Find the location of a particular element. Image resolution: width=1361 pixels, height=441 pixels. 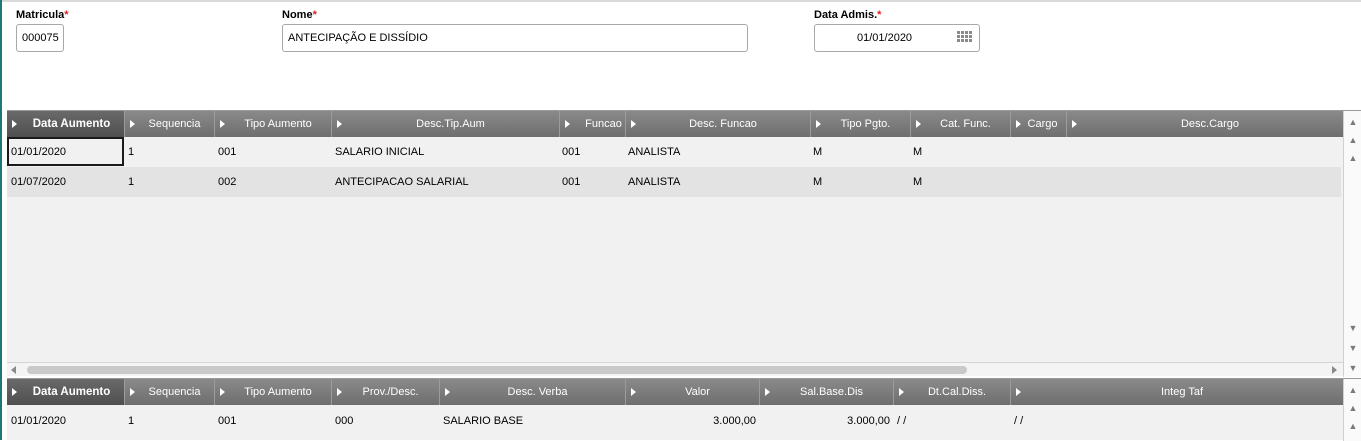

col-prov-desc: Prov./Desc. is located at coordinates (386, 392).